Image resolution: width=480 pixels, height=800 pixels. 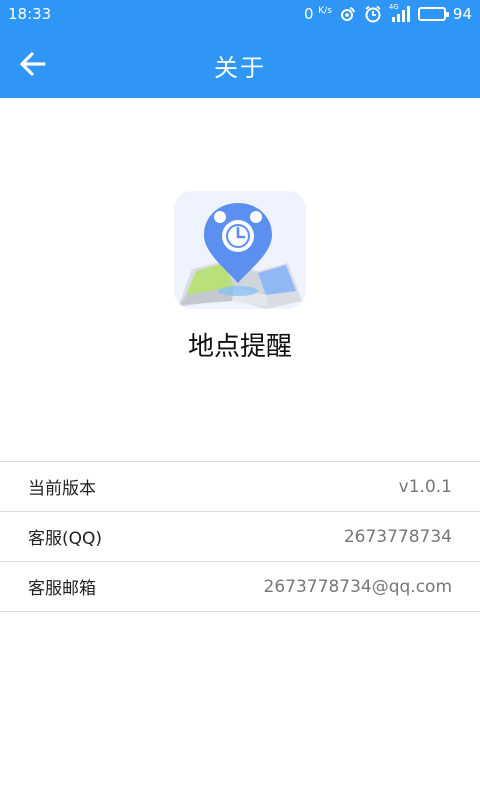 What do you see at coordinates (65, 539) in the screenshot?
I see `info-row-label: 客服(QQ)` at bounding box center [65, 539].